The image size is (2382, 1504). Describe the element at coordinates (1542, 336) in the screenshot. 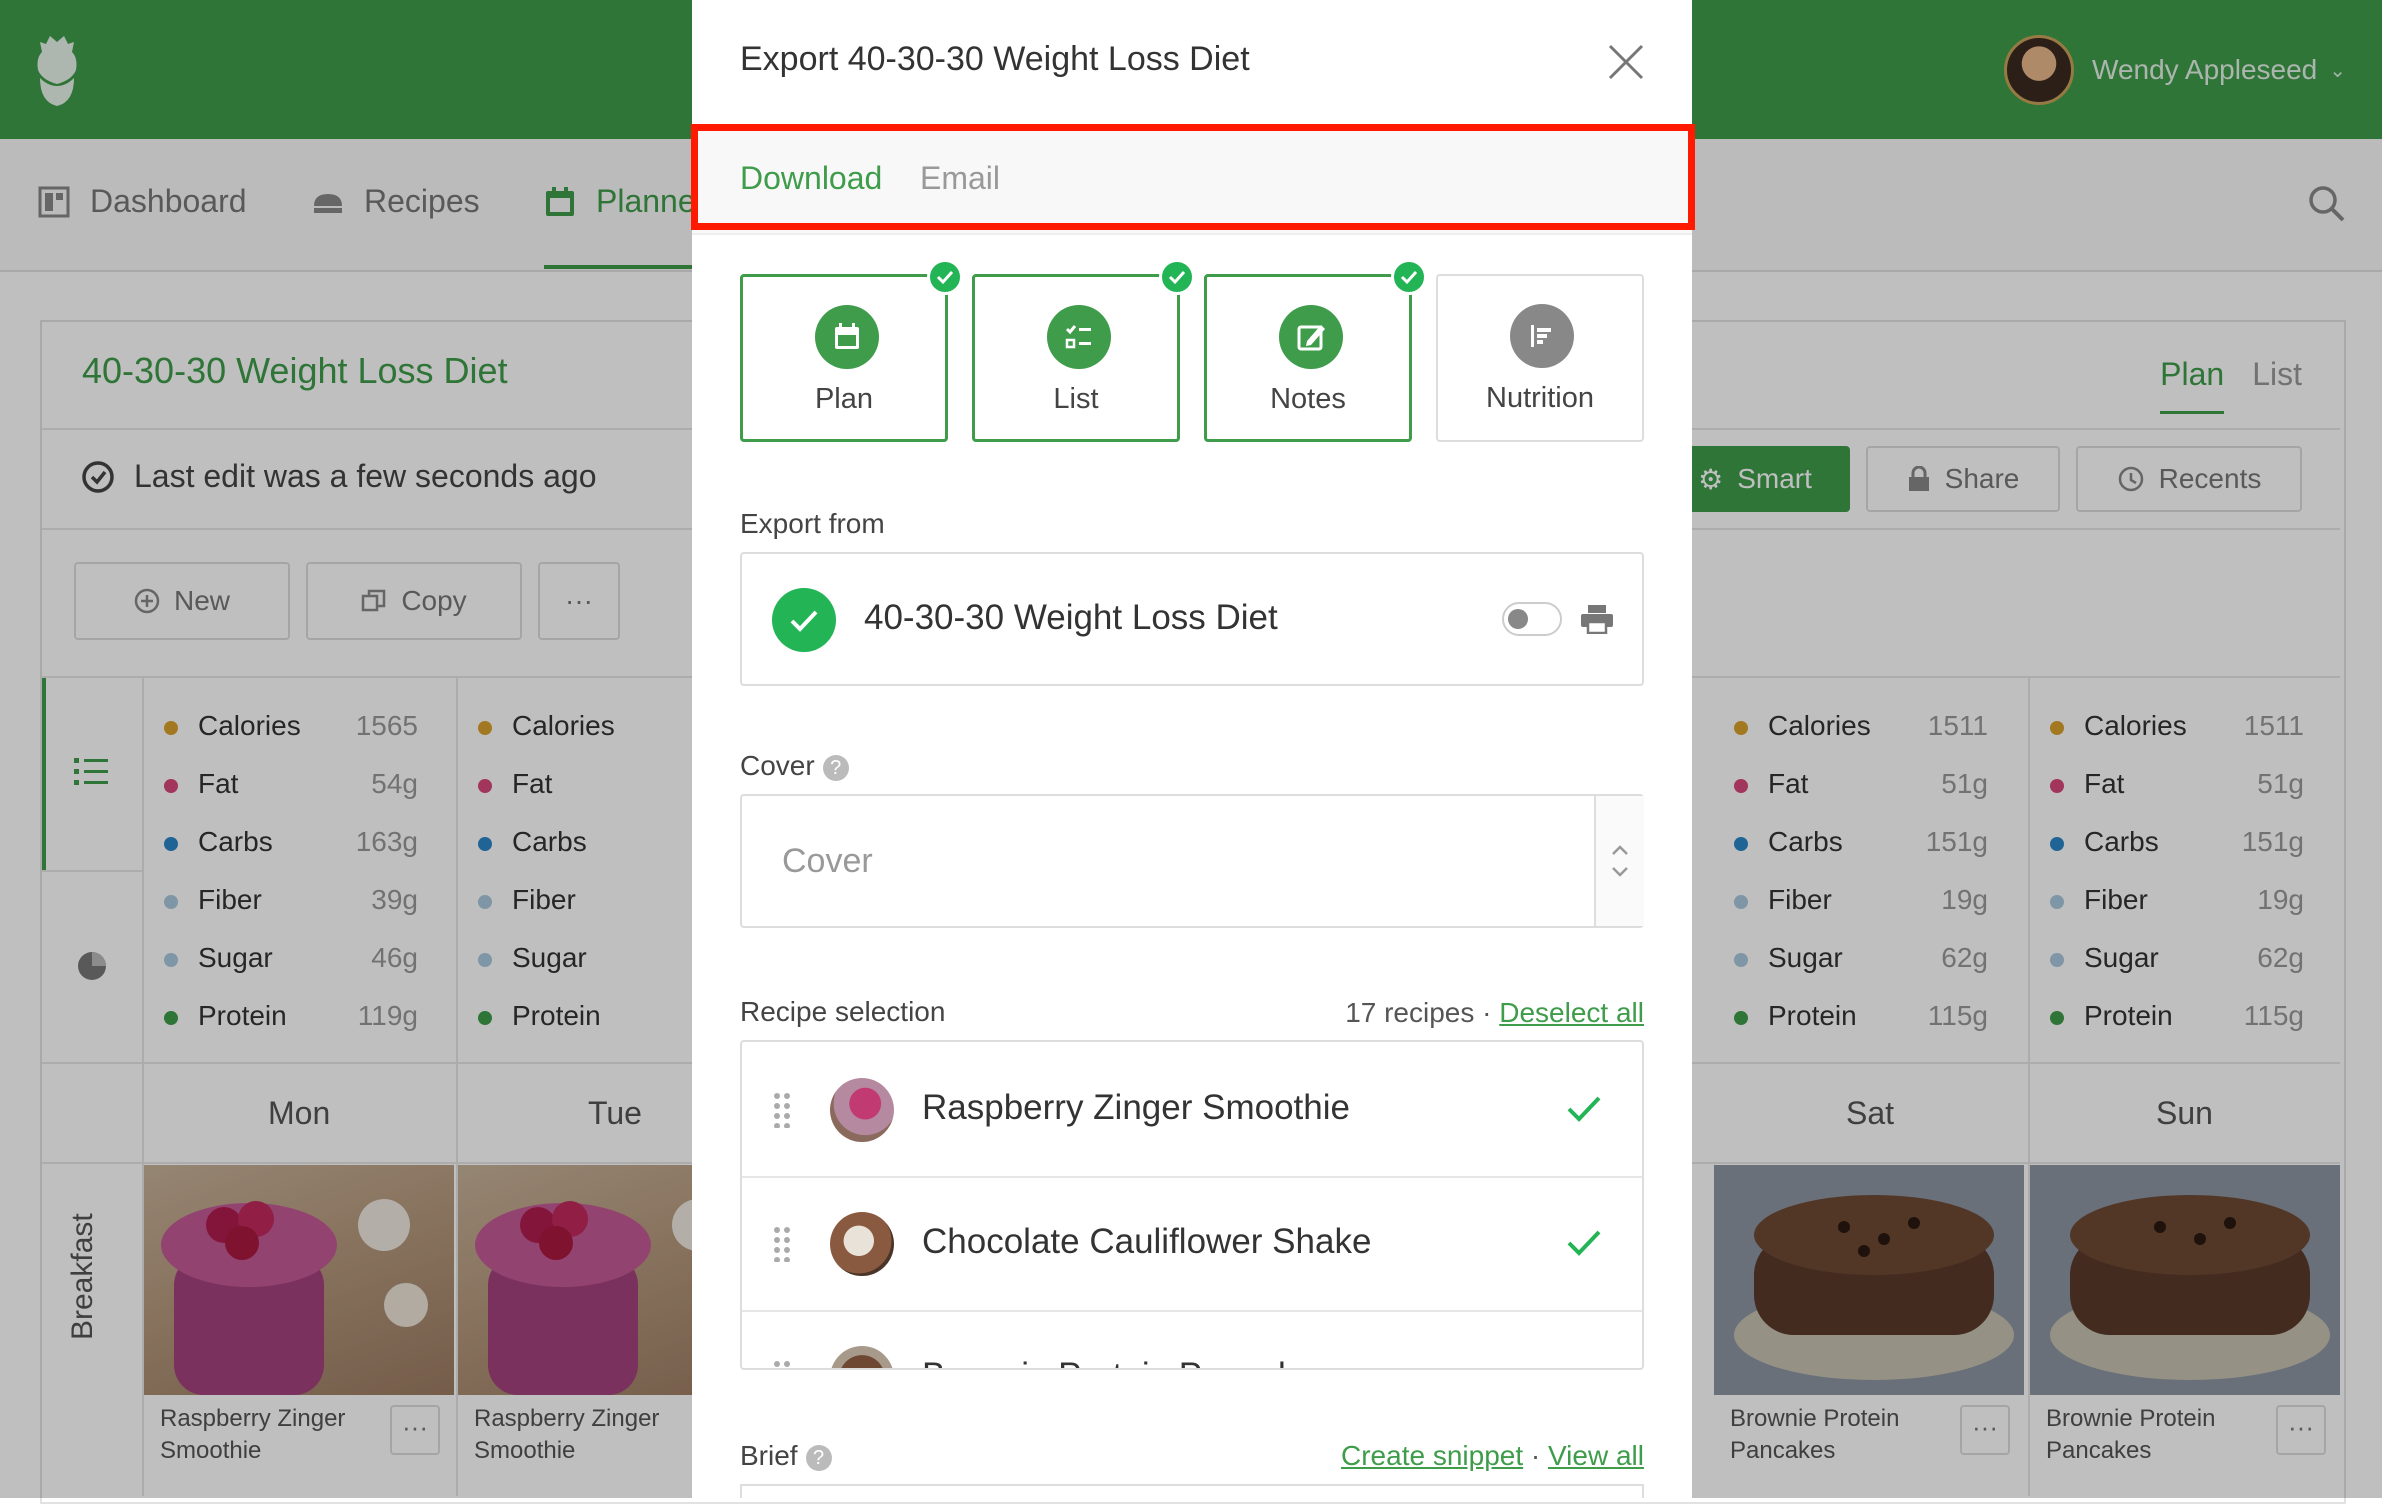

I see `nutrition-bars-icon` at that location.